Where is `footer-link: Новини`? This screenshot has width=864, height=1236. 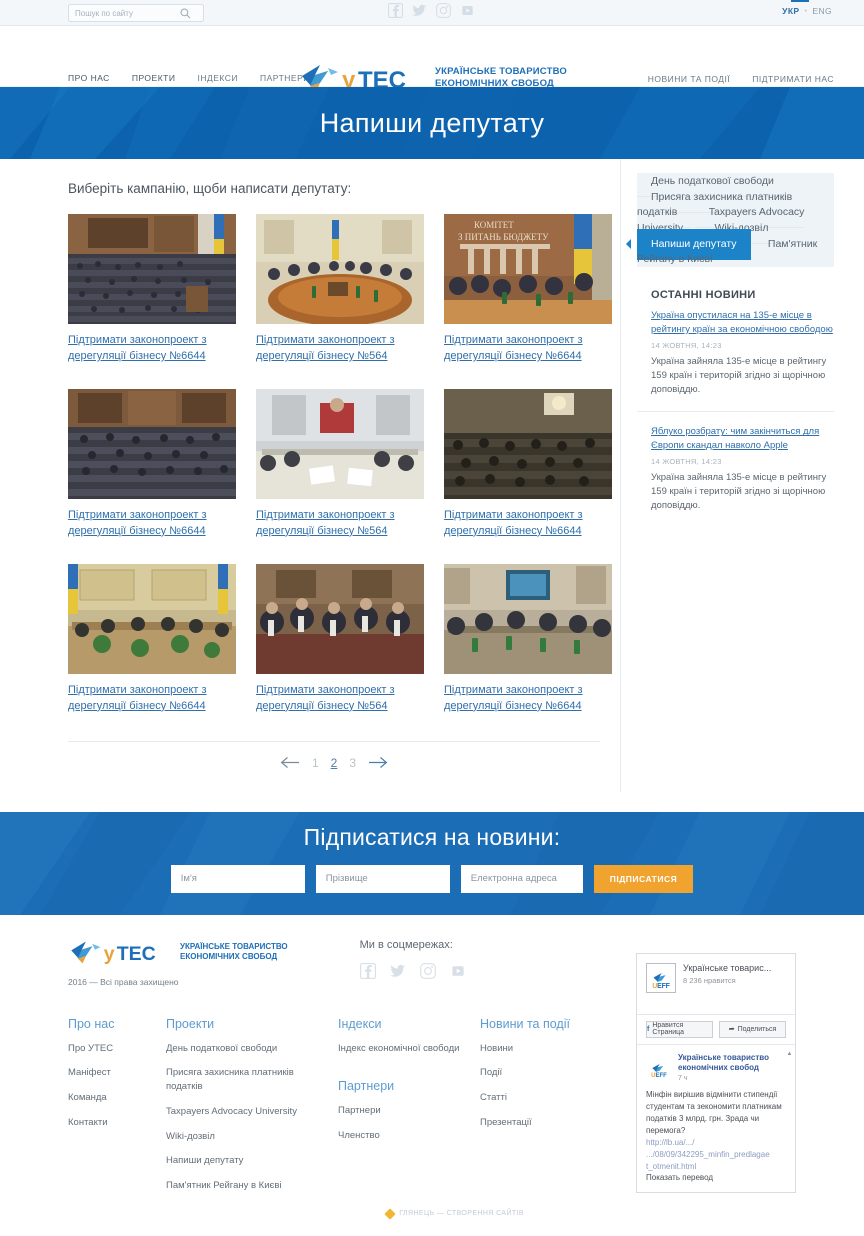
footer-link: Новини is located at coordinates (550, 1049).